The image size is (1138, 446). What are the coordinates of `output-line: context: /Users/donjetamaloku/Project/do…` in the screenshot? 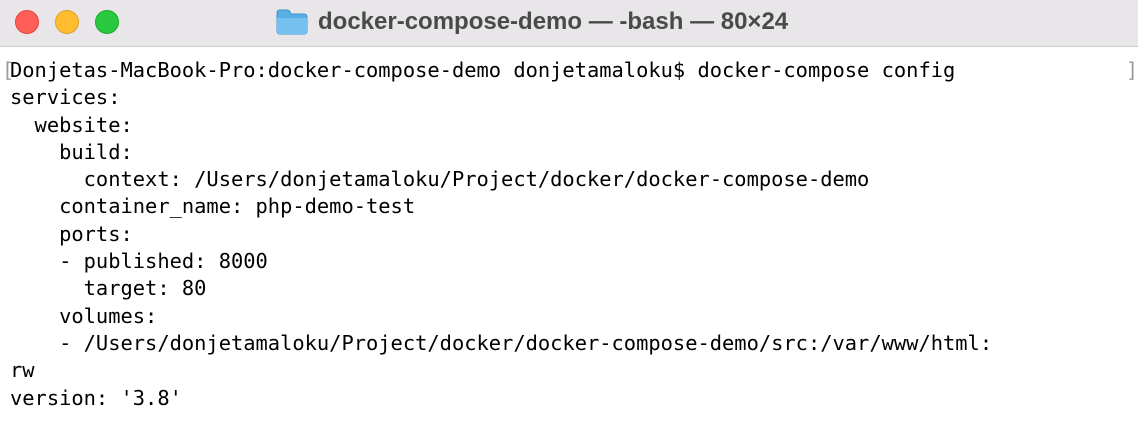 It's located at (440, 179).